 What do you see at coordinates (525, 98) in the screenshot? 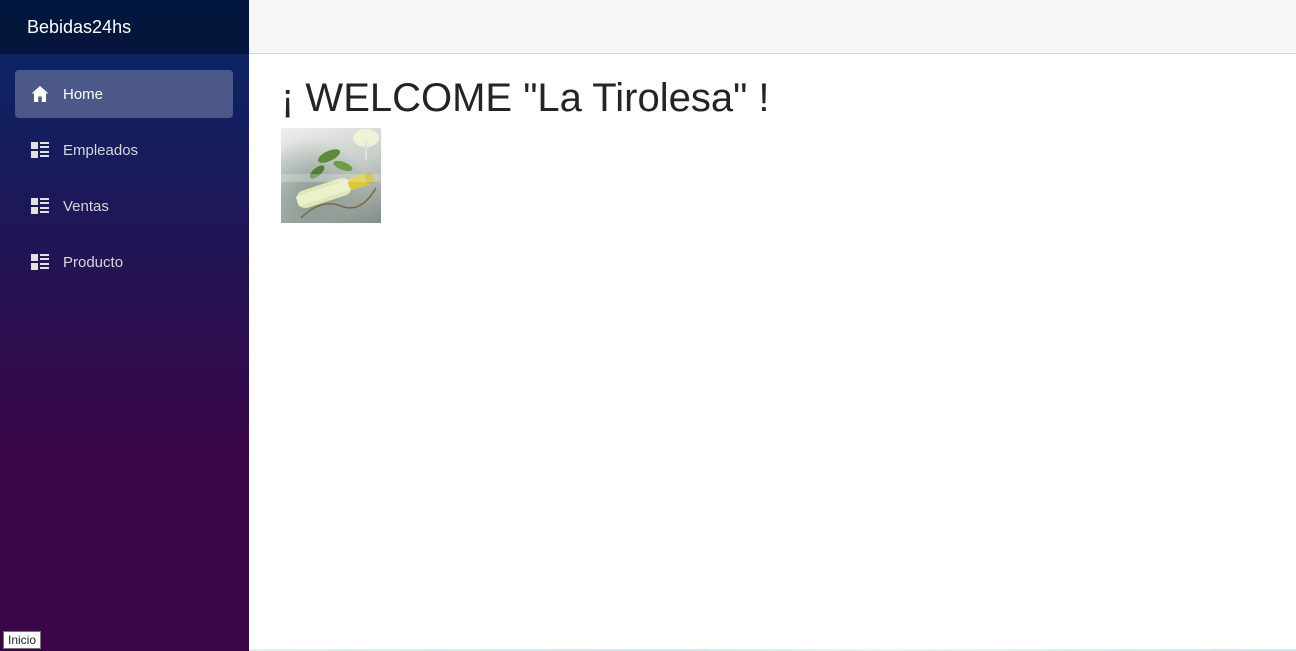
I see `page-title: ¡ WELCOME "La Tirolesa" !` at bounding box center [525, 98].